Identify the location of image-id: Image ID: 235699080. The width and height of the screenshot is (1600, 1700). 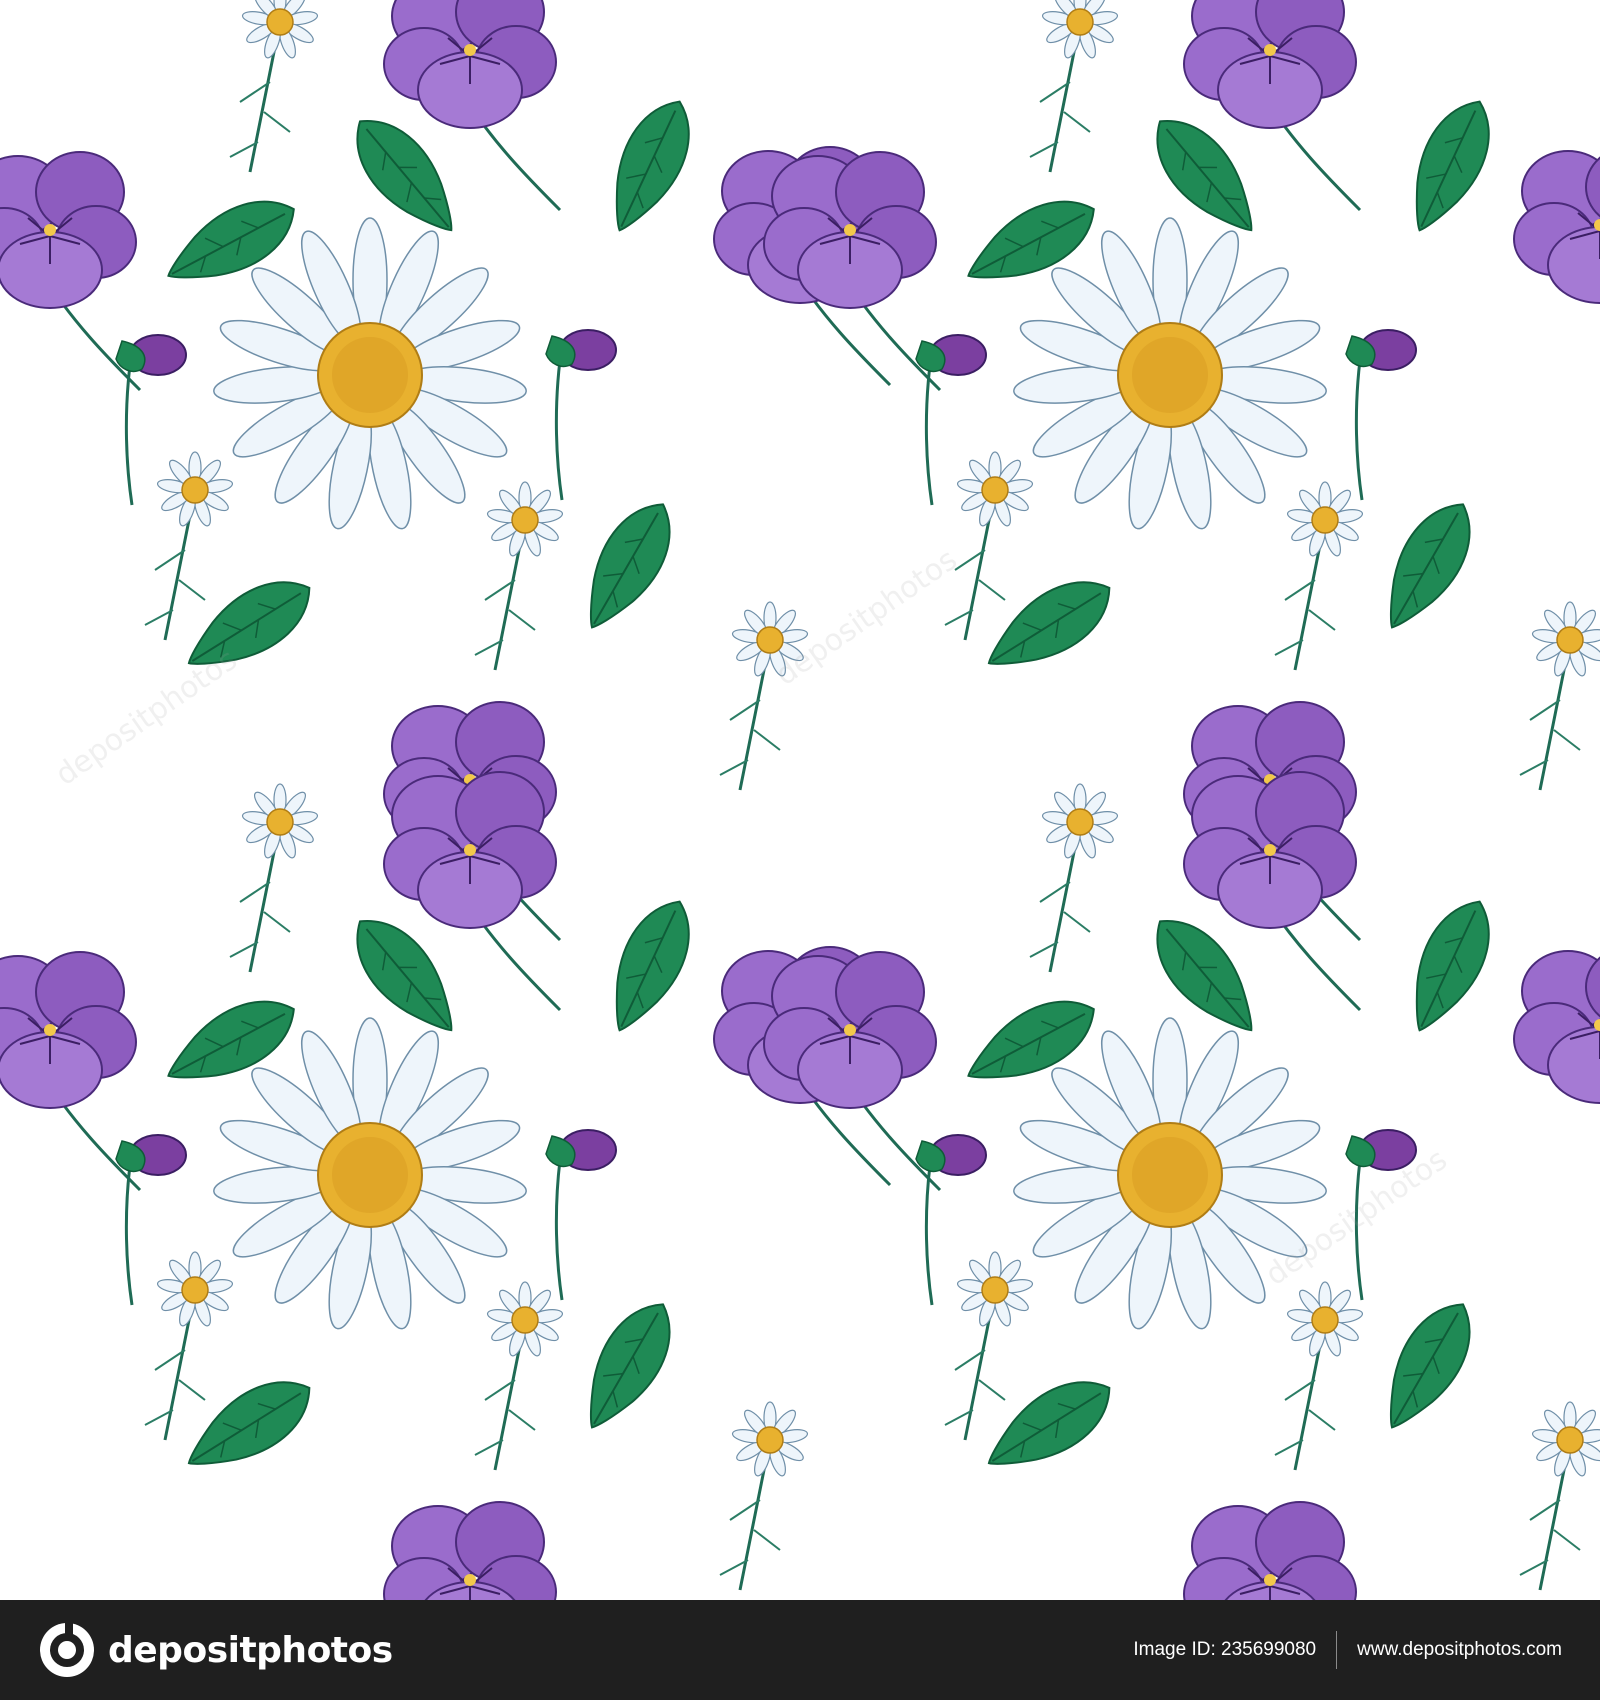
(1225, 1649).